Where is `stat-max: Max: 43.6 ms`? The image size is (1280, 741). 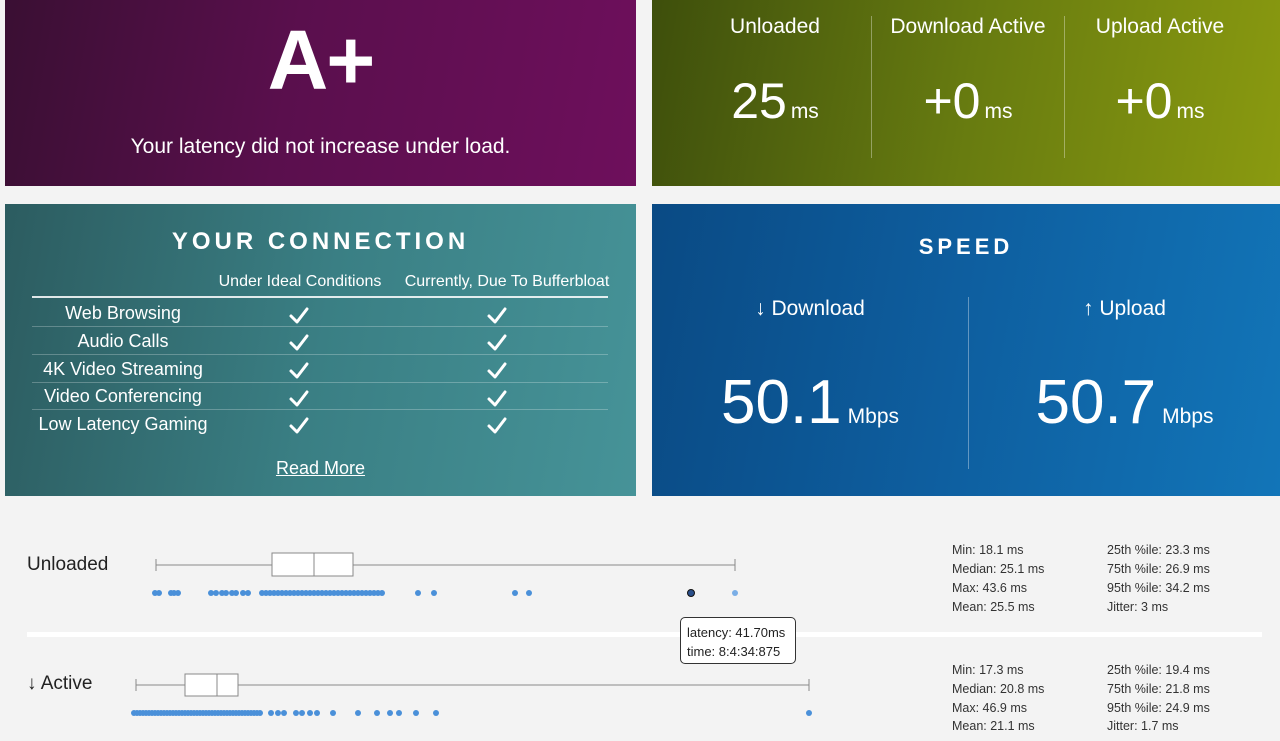
stat-max: Max: 43.6 ms is located at coordinates (990, 588).